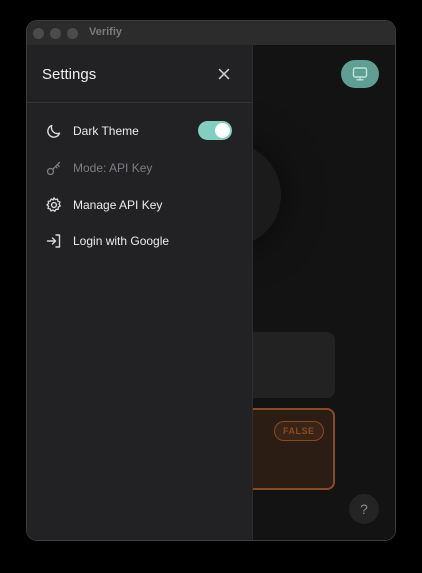 This screenshot has height=573, width=422. What do you see at coordinates (113, 168) in the screenshot?
I see `api-mode-label: Mode: API Key` at bounding box center [113, 168].